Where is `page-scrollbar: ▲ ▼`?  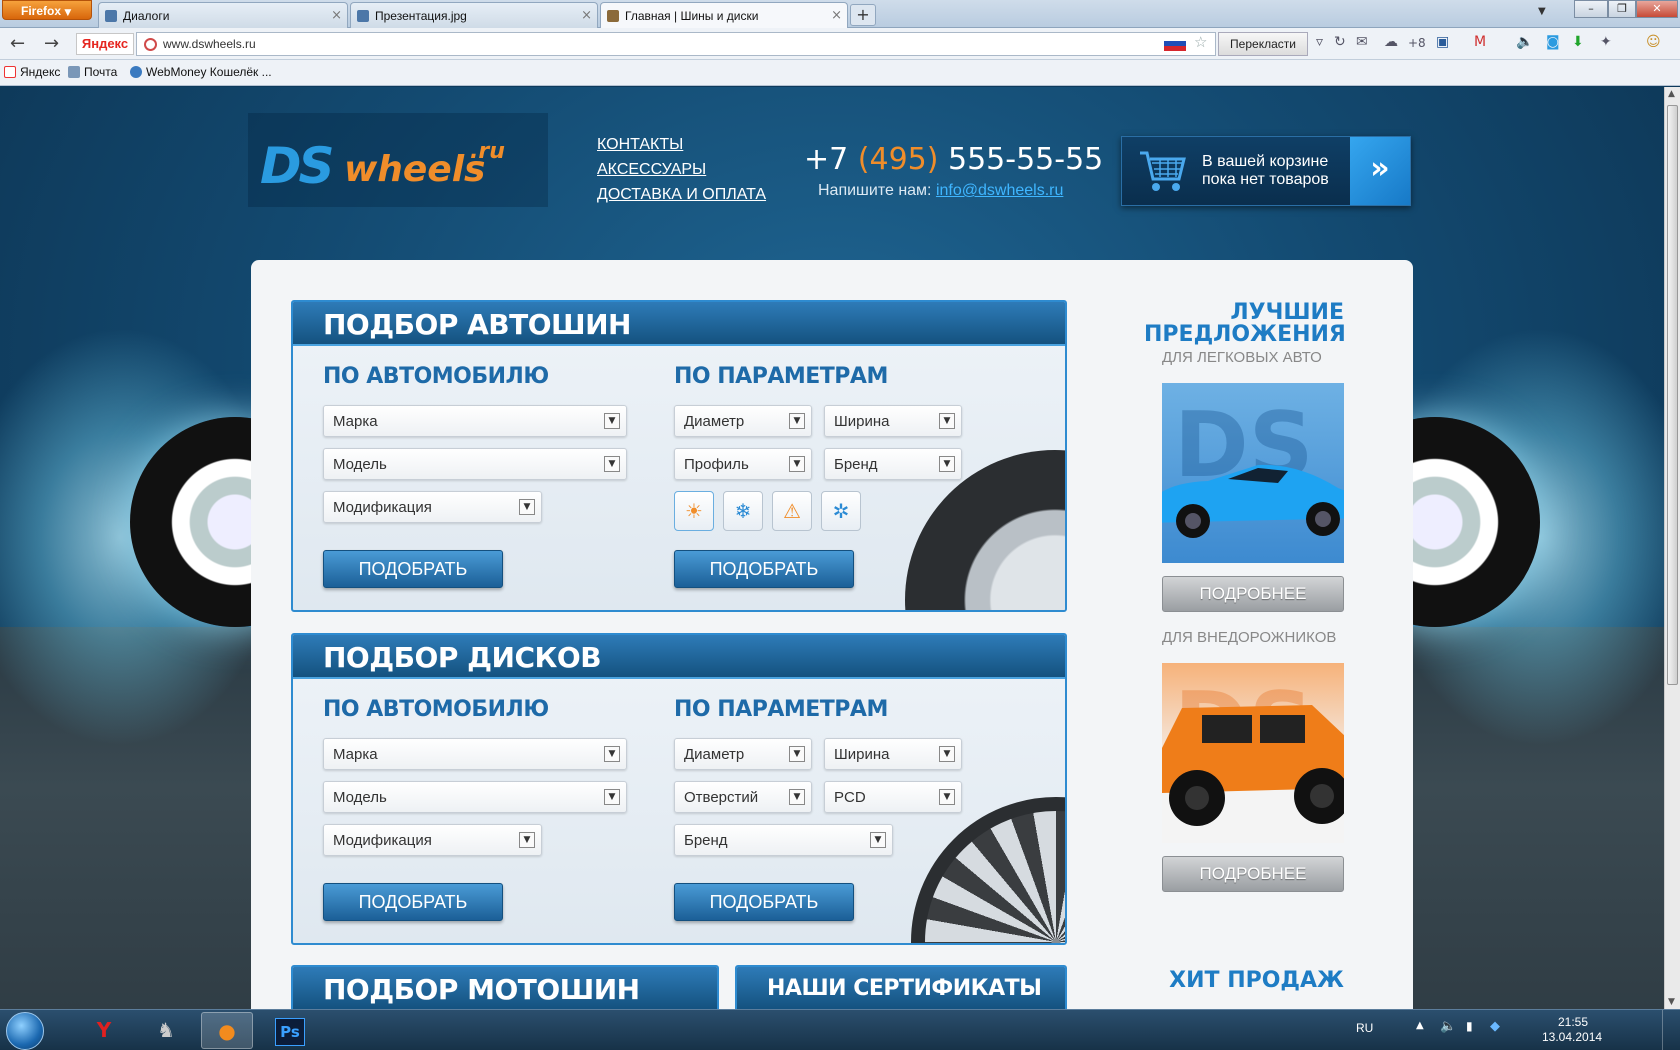 page-scrollbar: ▲ ▼ is located at coordinates (1672, 548).